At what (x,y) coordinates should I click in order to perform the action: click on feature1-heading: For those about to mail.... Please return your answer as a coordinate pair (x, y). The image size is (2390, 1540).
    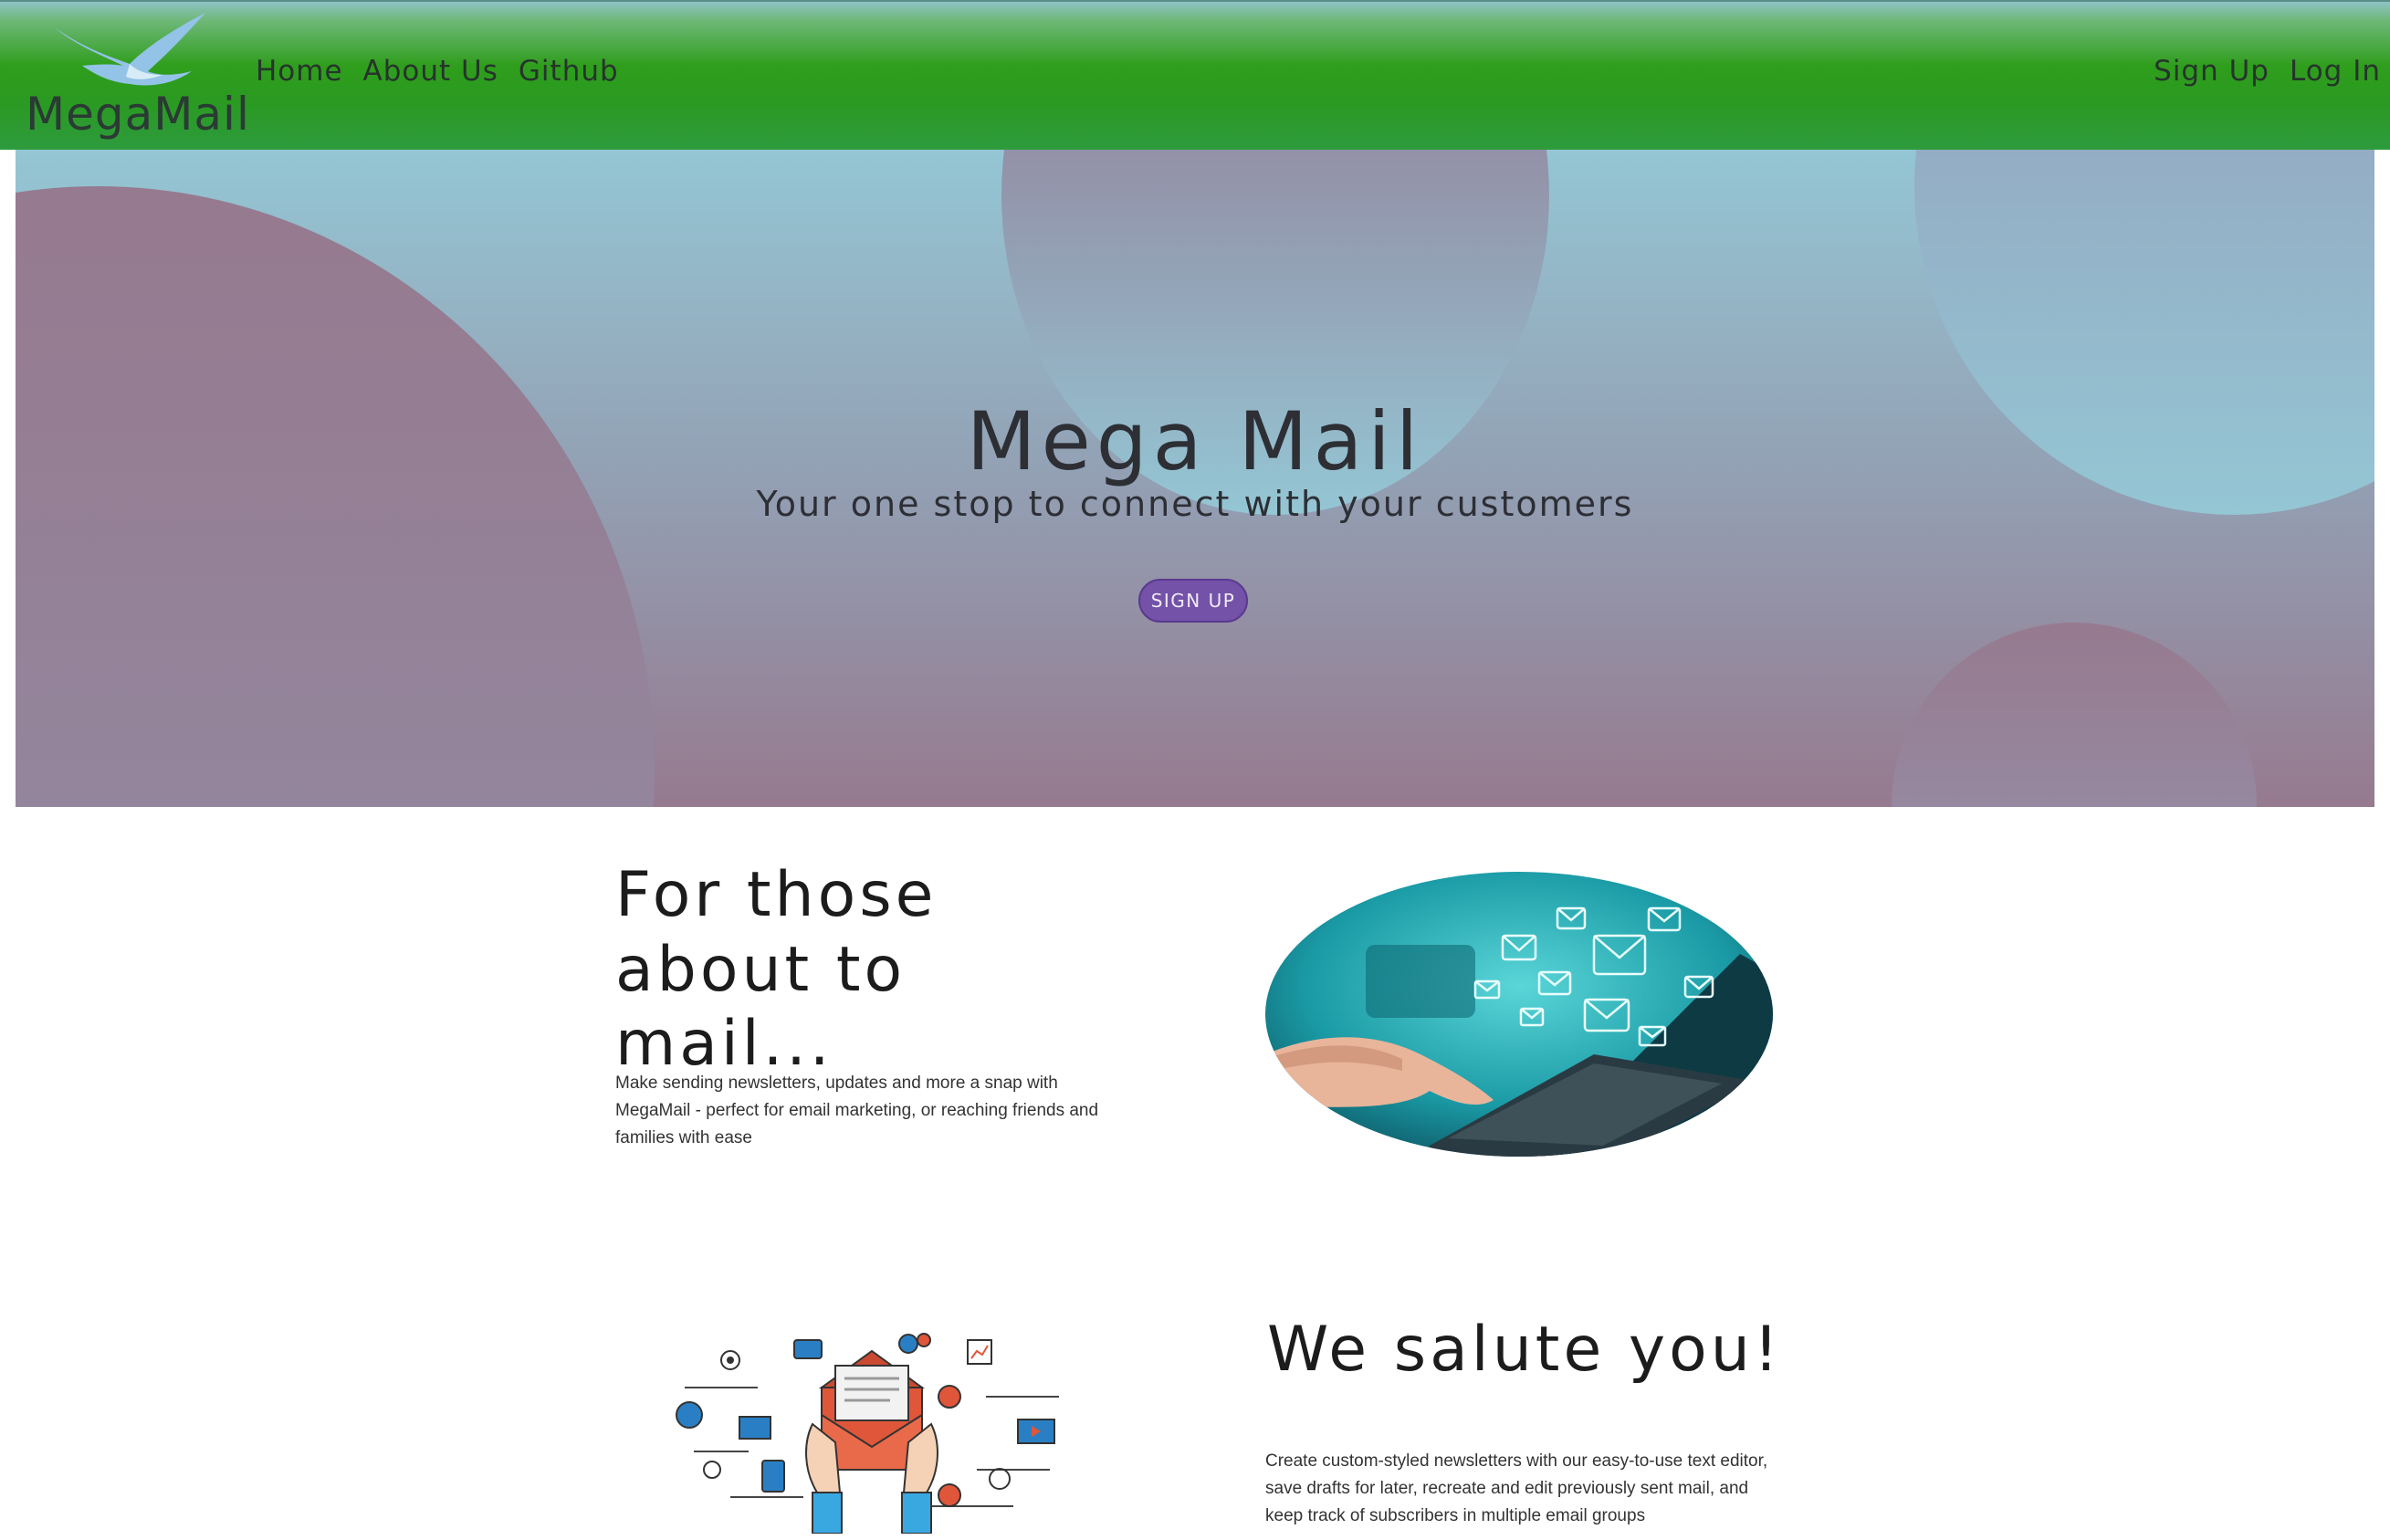
    Looking at the image, I should click on (776, 970).